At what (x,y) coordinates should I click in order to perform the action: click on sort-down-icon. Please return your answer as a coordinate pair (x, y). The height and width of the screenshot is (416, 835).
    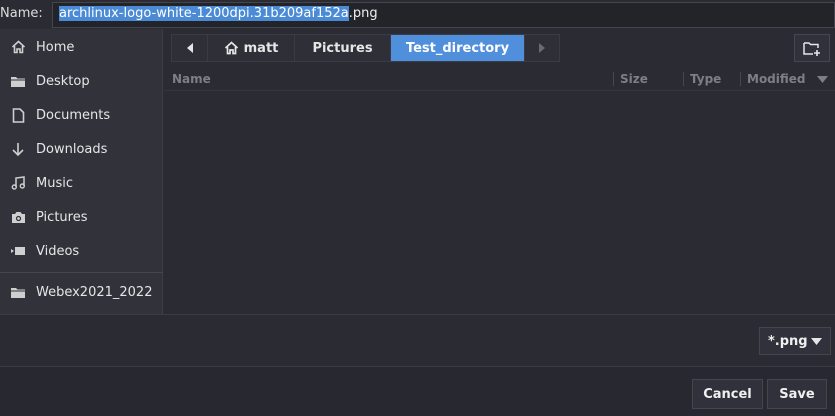
    Looking at the image, I should click on (822, 79).